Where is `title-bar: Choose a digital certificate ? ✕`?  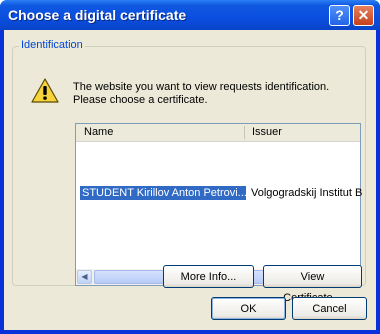
title-bar: Choose a digital certificate ? ✕ is located at coordinates (190, 15).